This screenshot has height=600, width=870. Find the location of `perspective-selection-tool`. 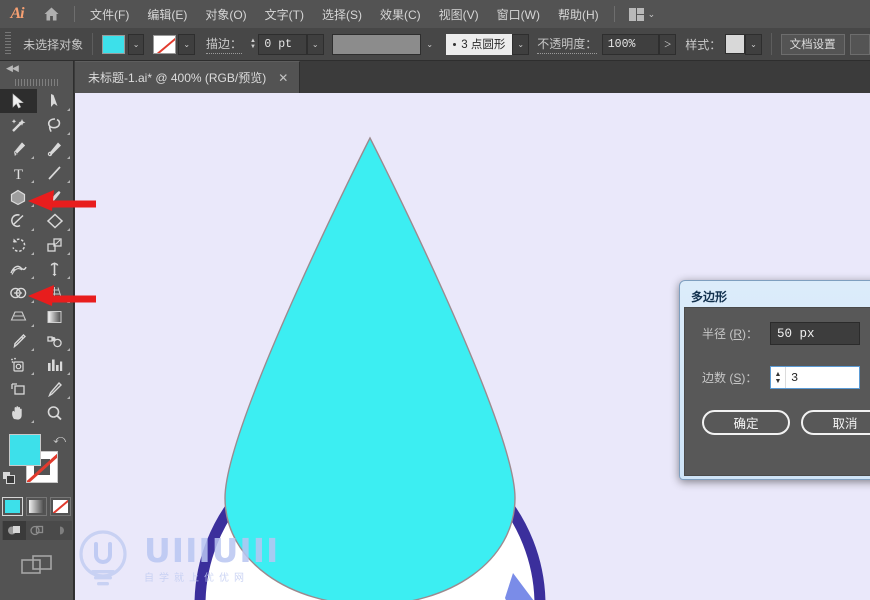

perspective-selection-tool is located at coordinates (18, 317).